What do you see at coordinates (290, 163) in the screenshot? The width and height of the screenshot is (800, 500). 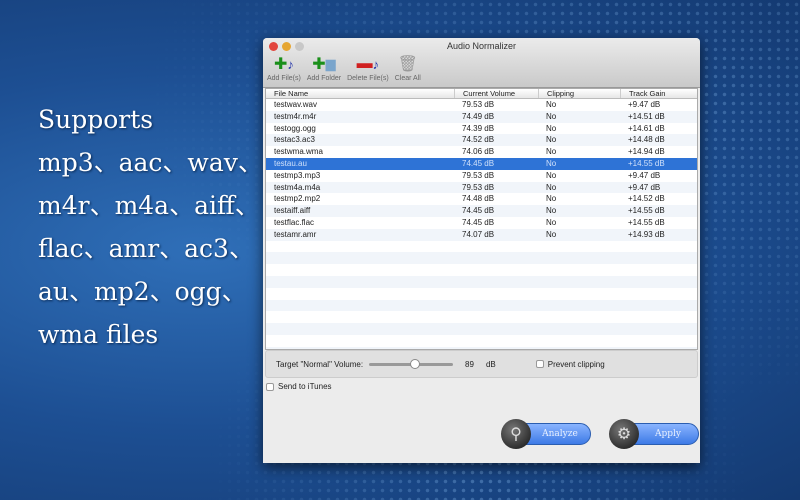 I see `table-cell: testau.au` at bounding box center [290, 163].